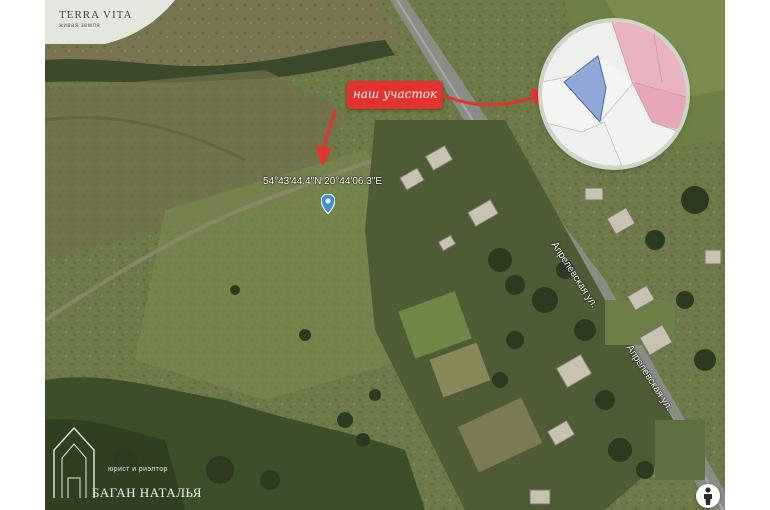 The height and width of the screenshot is (510, 770). What do you see at coordinates (110, 22) in the screenshot?
I see `brand-logo: TERRA VITA живая земля` at bounding box center [110, 22].